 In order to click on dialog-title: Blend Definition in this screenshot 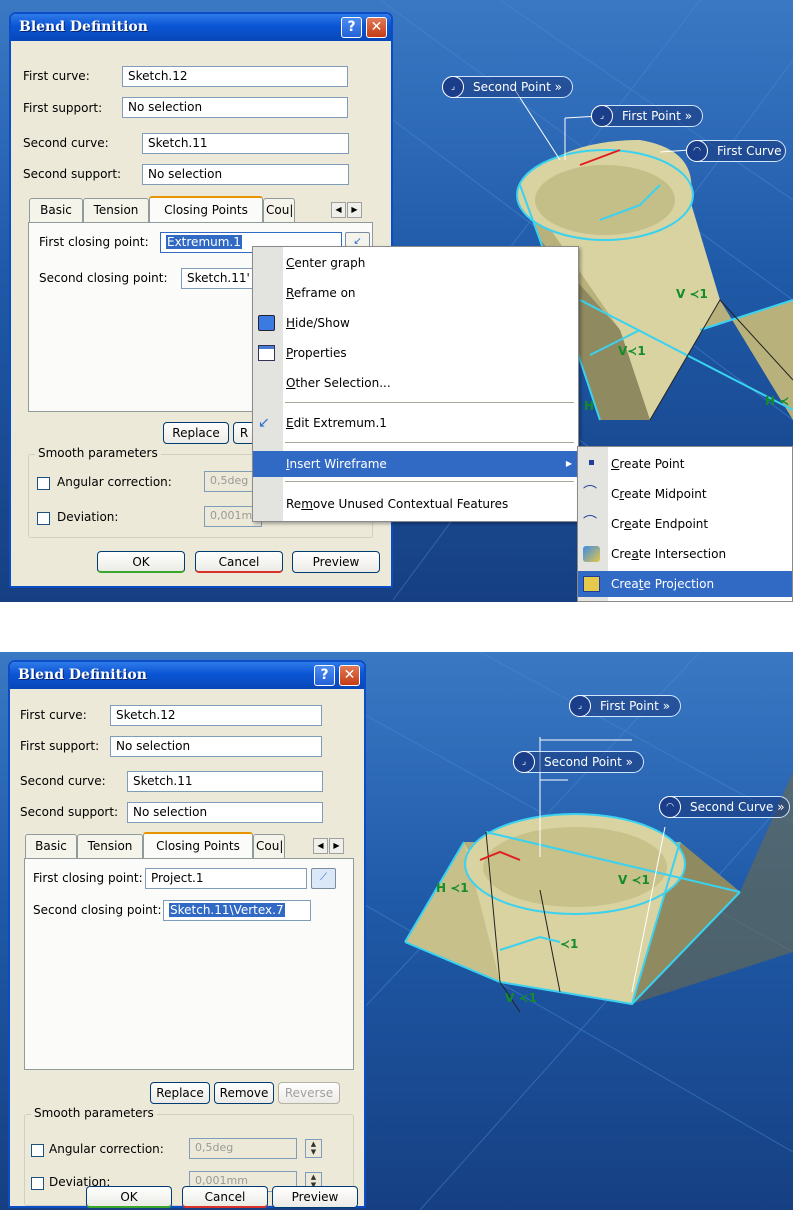, I will do `click(82, 675)`.